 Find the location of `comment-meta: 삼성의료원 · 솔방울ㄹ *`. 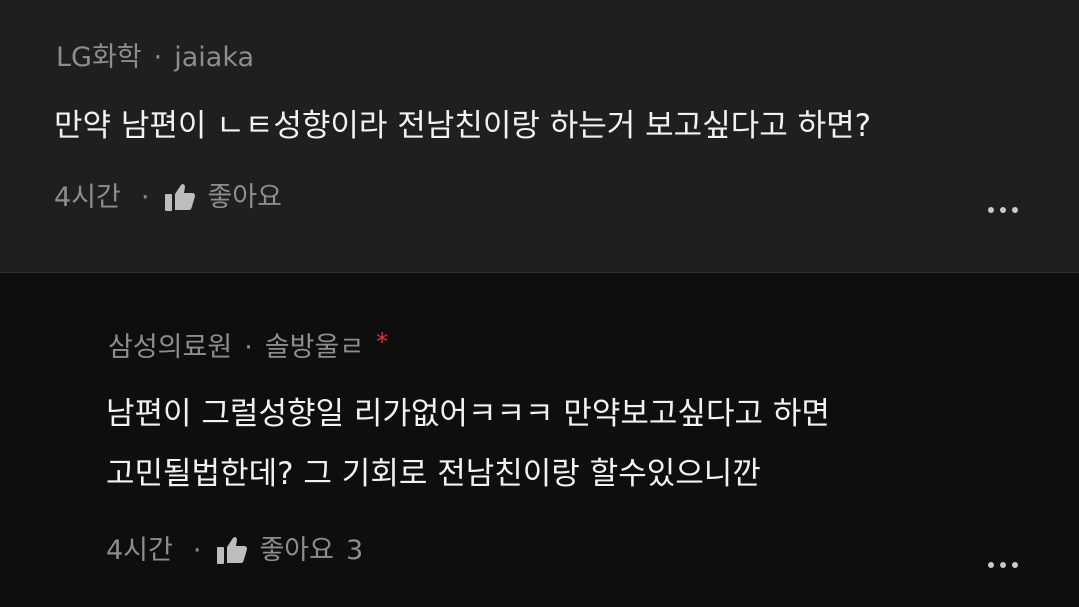

comment-meta: 삼성의료원 · 솔방울ㄹ * is located at coordinates (248, 346).